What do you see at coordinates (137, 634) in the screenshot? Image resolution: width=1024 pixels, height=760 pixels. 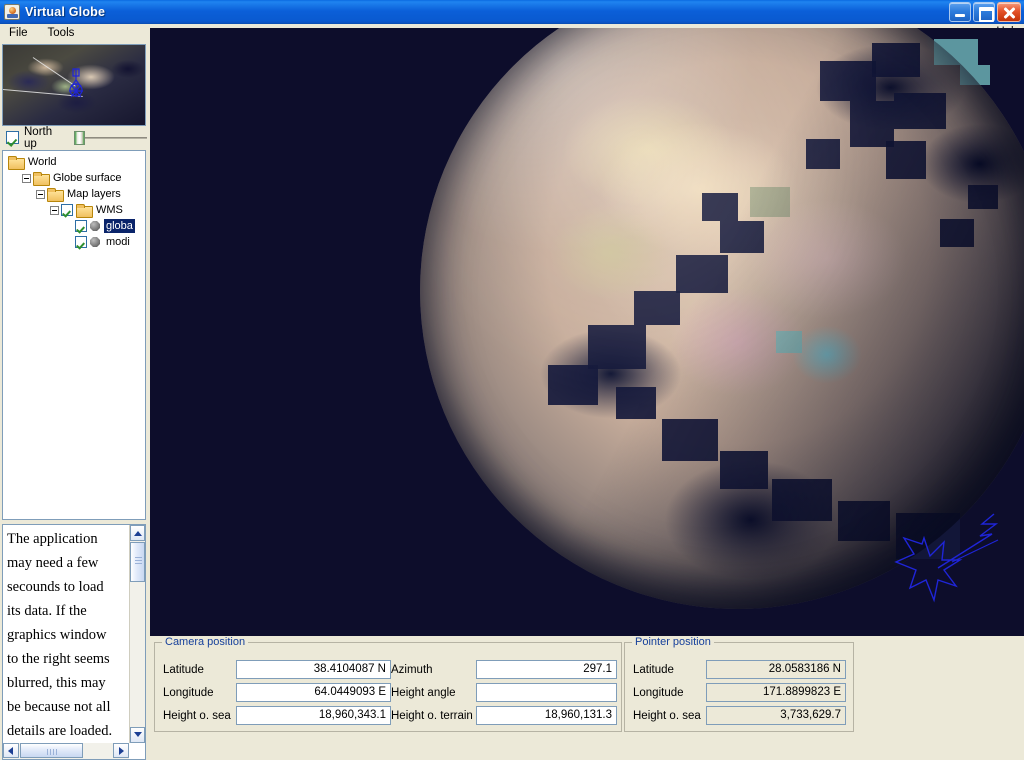 I see `info-vertical-scrollbar` at bounding box center [137, 634].